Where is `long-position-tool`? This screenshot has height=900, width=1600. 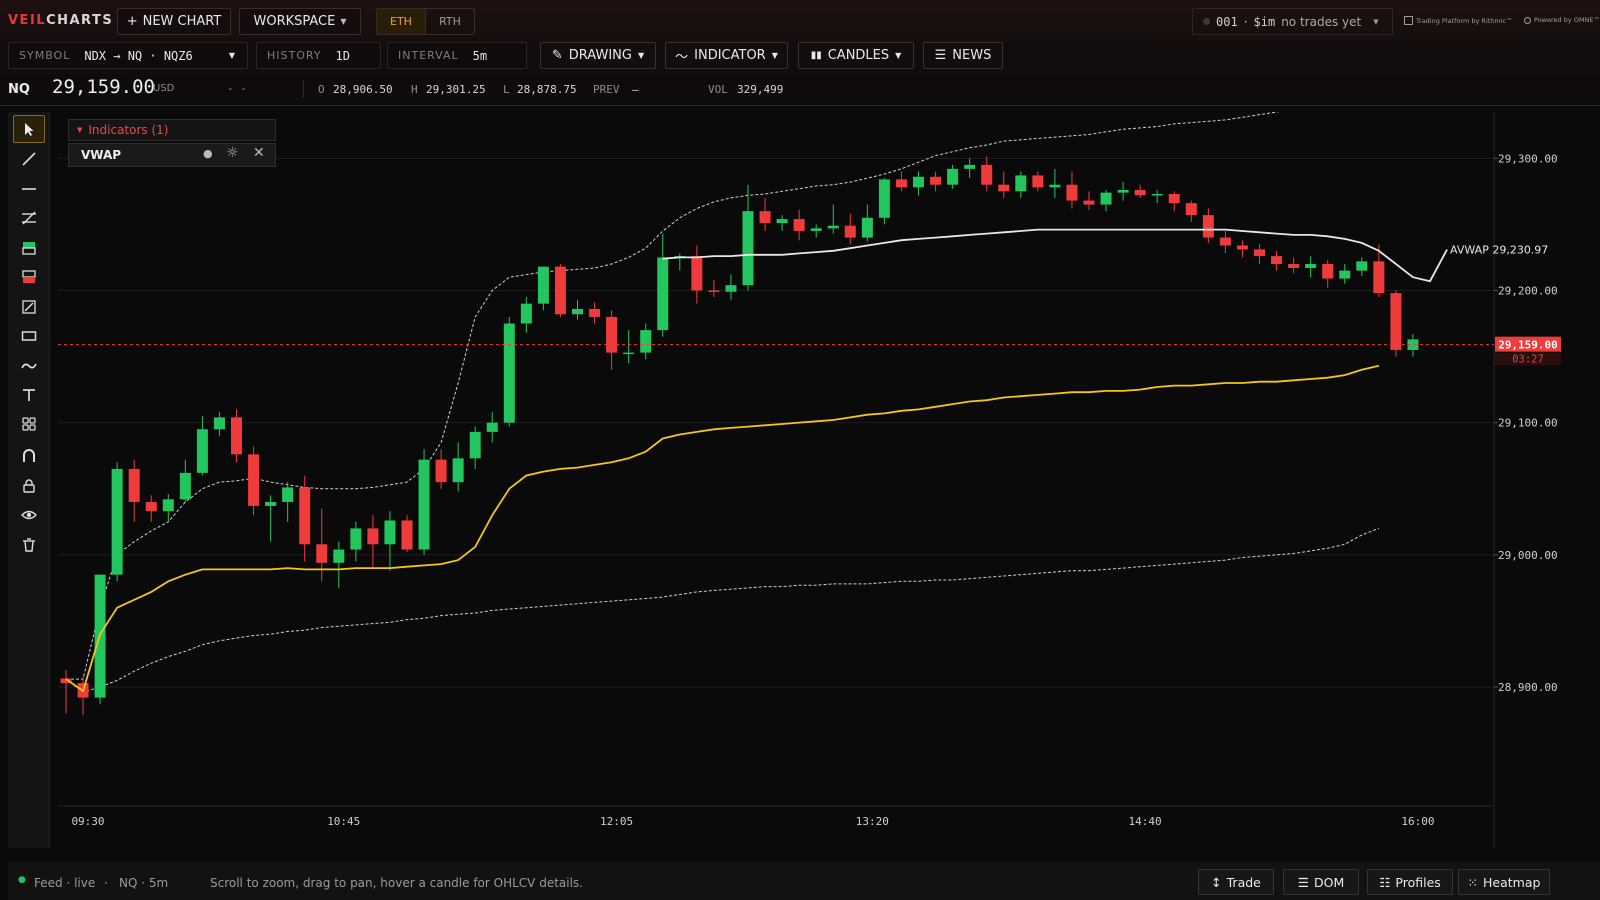
long-position-tool is located at coordinates (29, 248).